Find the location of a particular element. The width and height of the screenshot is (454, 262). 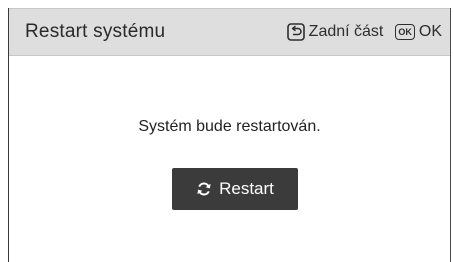

back-hint: Zadní část is located at coordinates (335, 32).